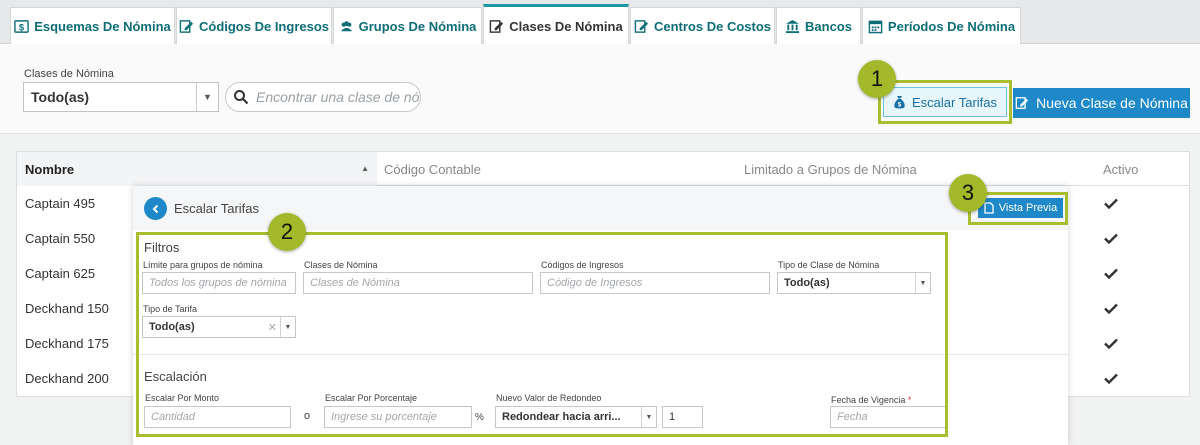 Image resolution: width=1200 pixels, height=445 pixels. Describe the element at coordinates (67, 378) in the screenshot. I see `row-name: Deckhand 200` at that location.